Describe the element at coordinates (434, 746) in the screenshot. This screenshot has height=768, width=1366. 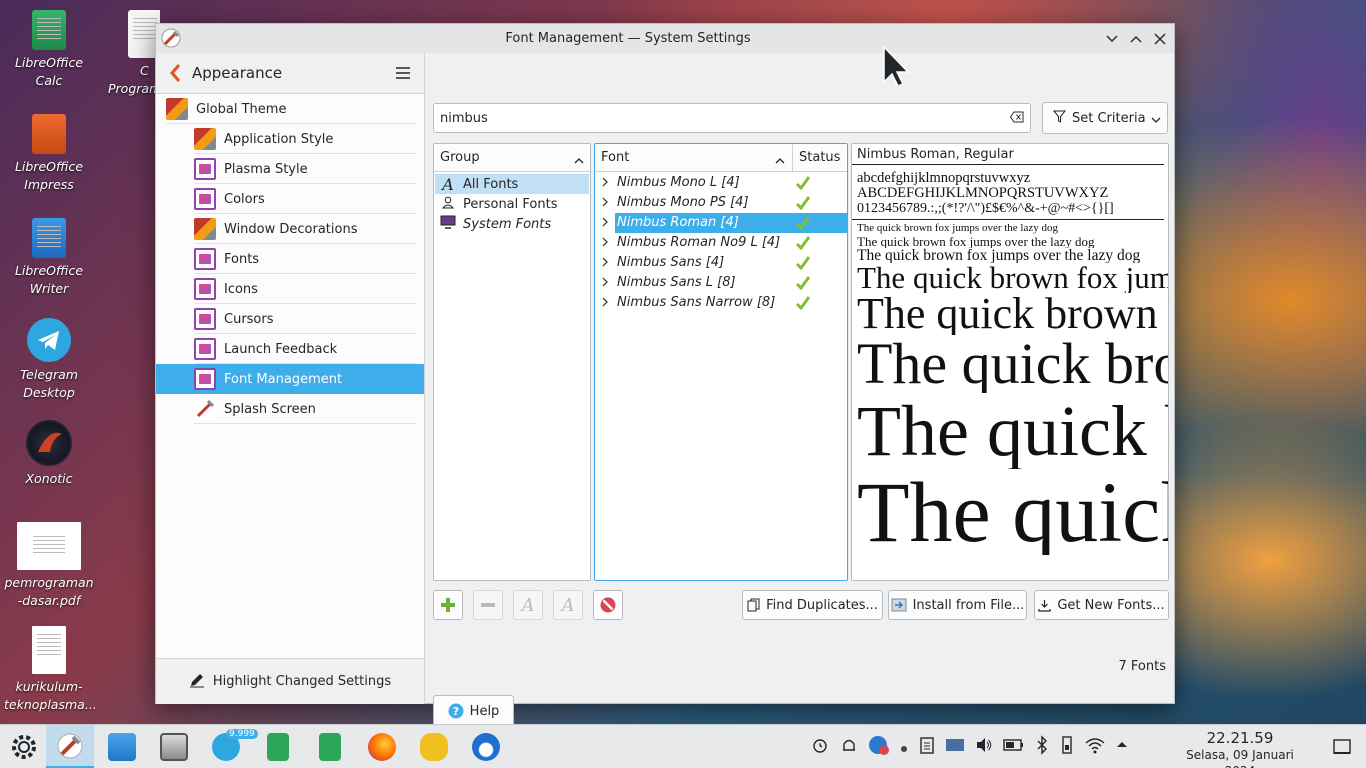
I see `taskbar-konqi-app` at that location.